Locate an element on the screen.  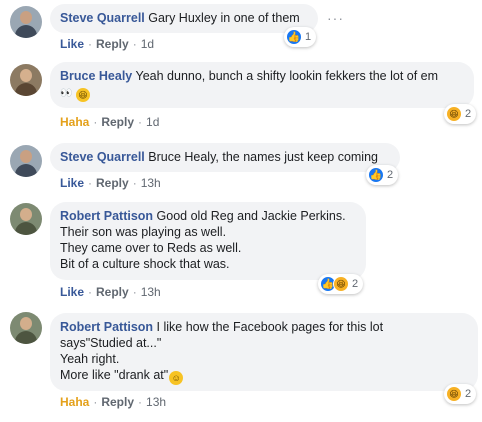
reaction-summary: 👍 1 is located at coordinates (300, 37).